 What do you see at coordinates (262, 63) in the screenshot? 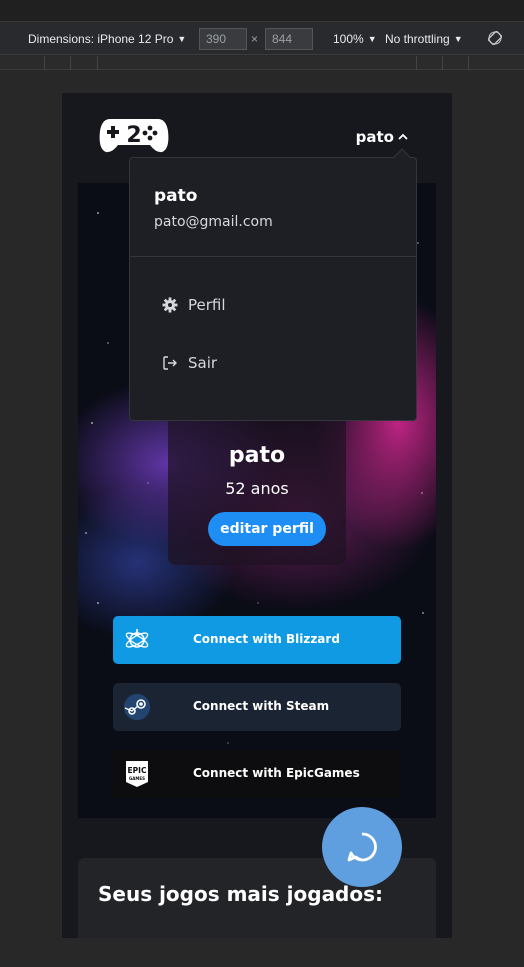
I see `devtools-media-ruler` at bounding box center [262, 63].